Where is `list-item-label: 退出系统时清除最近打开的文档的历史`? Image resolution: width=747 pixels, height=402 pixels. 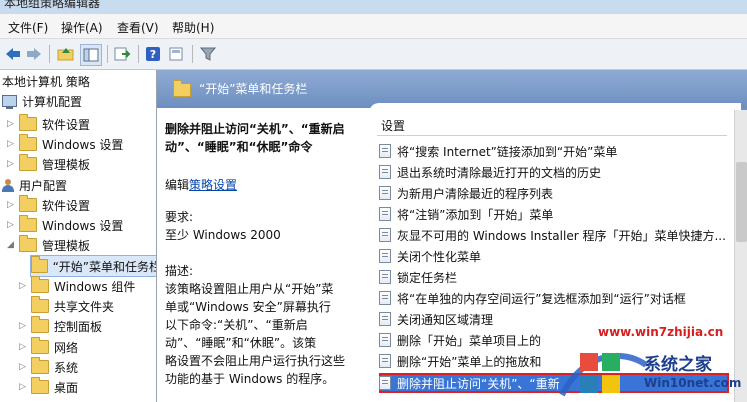
list-item-label: 退出系统时清除最近打开的文档的历史 is located at coordinates (499, 172).